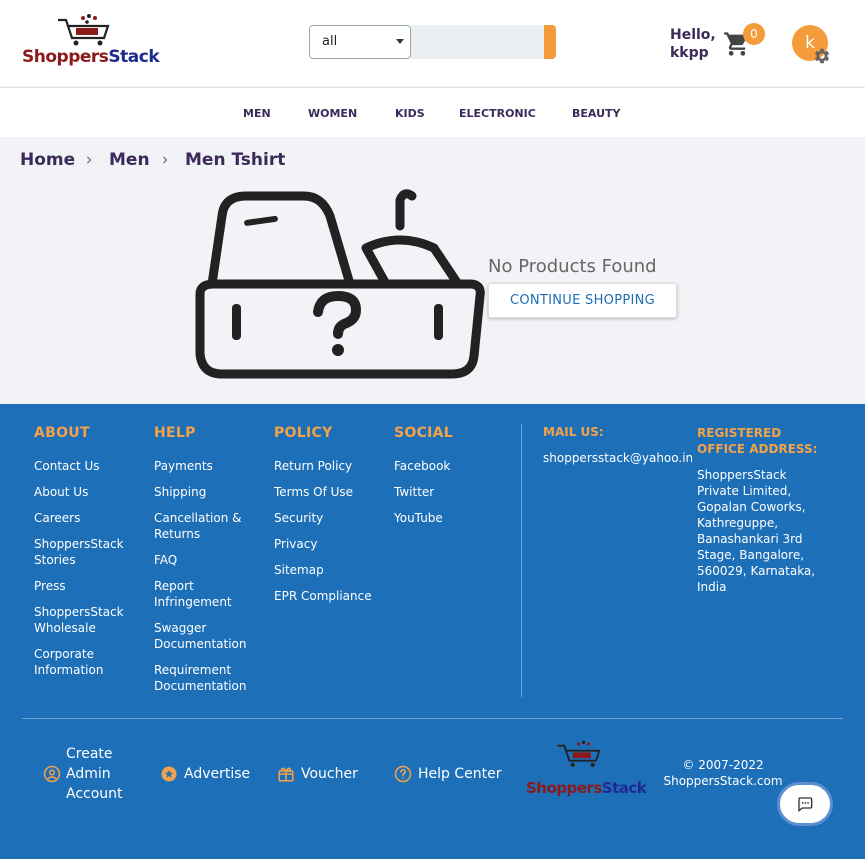 This screenshot has height=859, width=865. What do you see at coordinates (169, 774) in the screenshot?
I see `star-icon` at bounding box center [169, 774].